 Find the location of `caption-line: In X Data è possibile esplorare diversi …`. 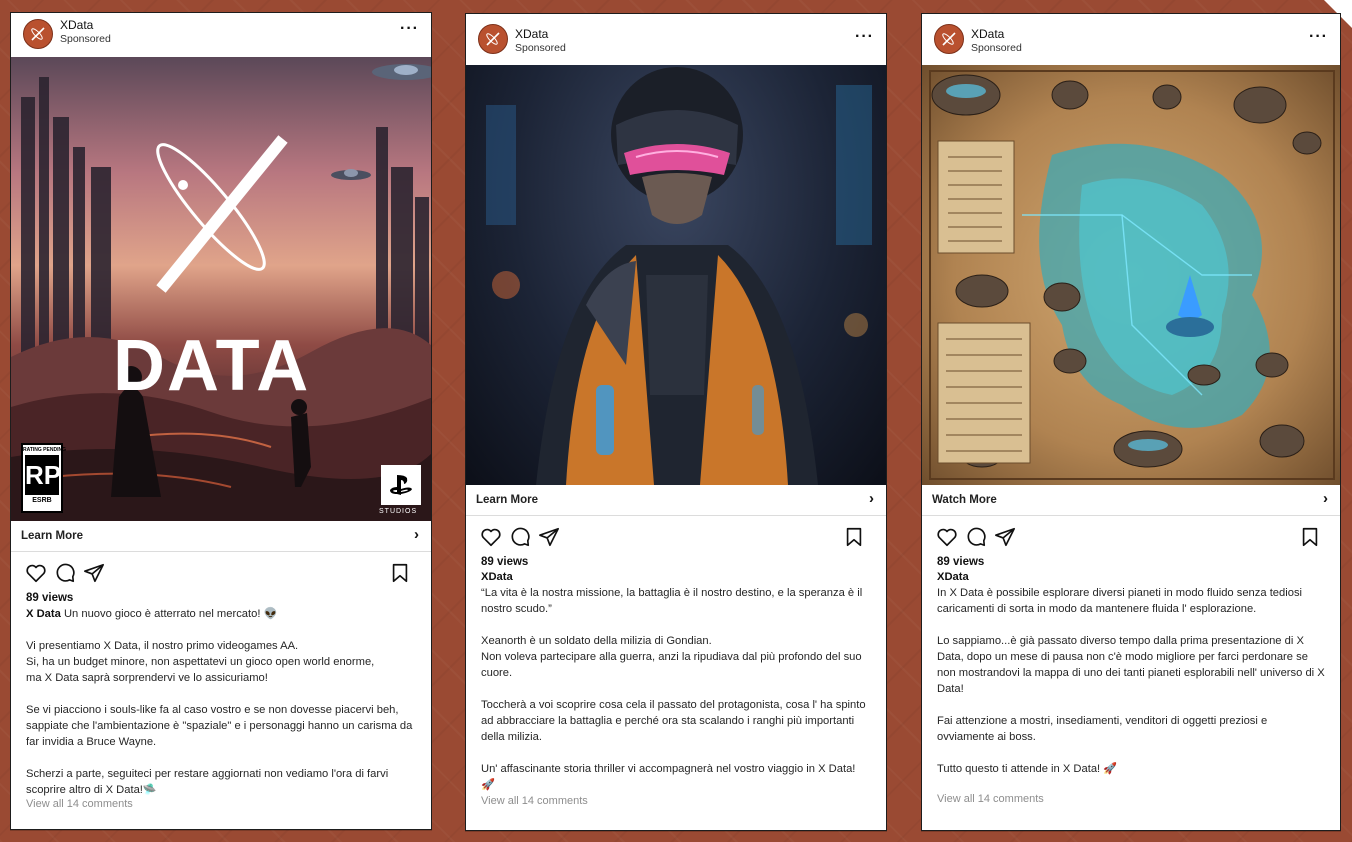

caption-line: In X Data è possibile esplorare diversi … is located at coordinates (1120, 601).